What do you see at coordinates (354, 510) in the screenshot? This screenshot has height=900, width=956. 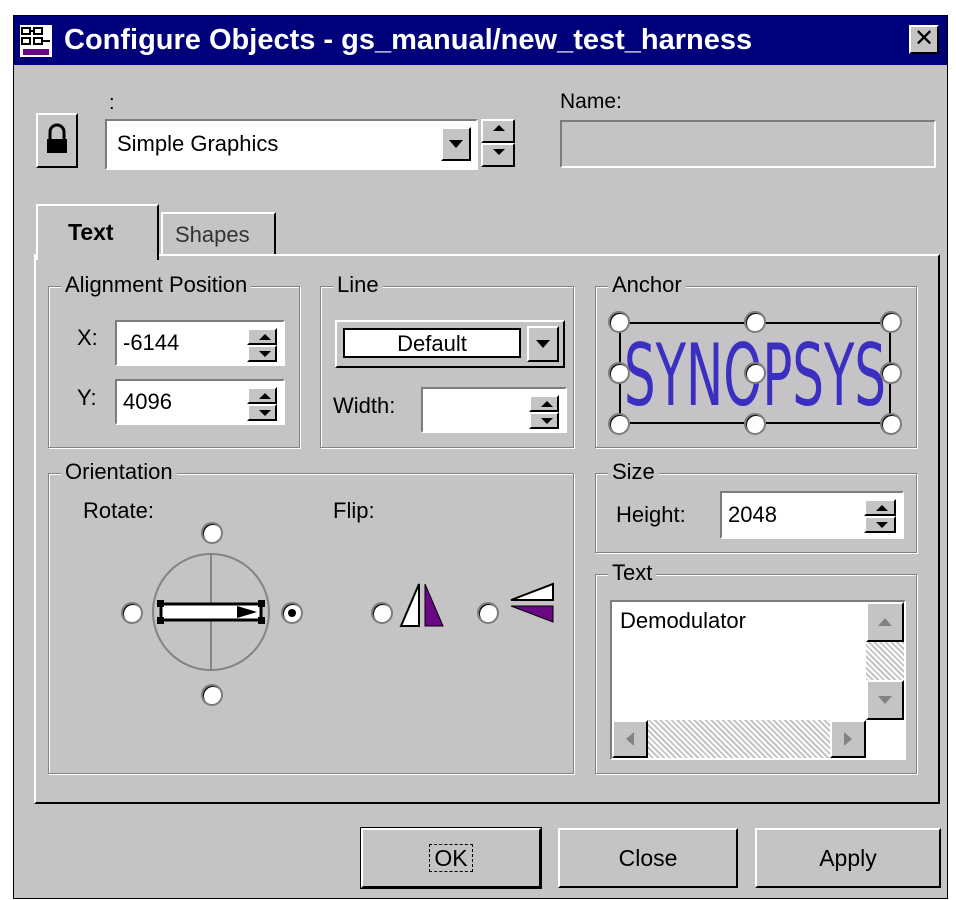 I see `flip-label: Flip:` at bounding box center [354, 510].